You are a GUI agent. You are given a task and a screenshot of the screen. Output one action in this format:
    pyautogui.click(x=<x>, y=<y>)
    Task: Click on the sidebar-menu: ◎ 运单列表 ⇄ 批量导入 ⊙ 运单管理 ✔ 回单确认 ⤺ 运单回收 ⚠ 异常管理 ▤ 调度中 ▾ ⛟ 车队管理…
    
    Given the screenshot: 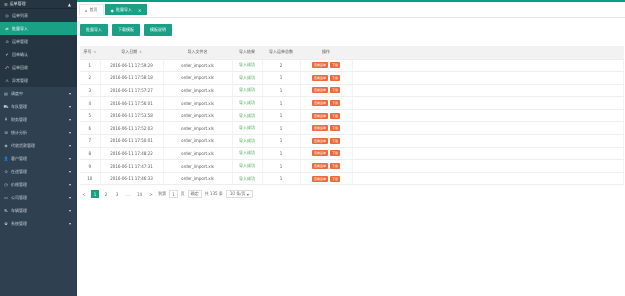 What is the action you would take?
    pyautogui.click(x=38, y=119)
    